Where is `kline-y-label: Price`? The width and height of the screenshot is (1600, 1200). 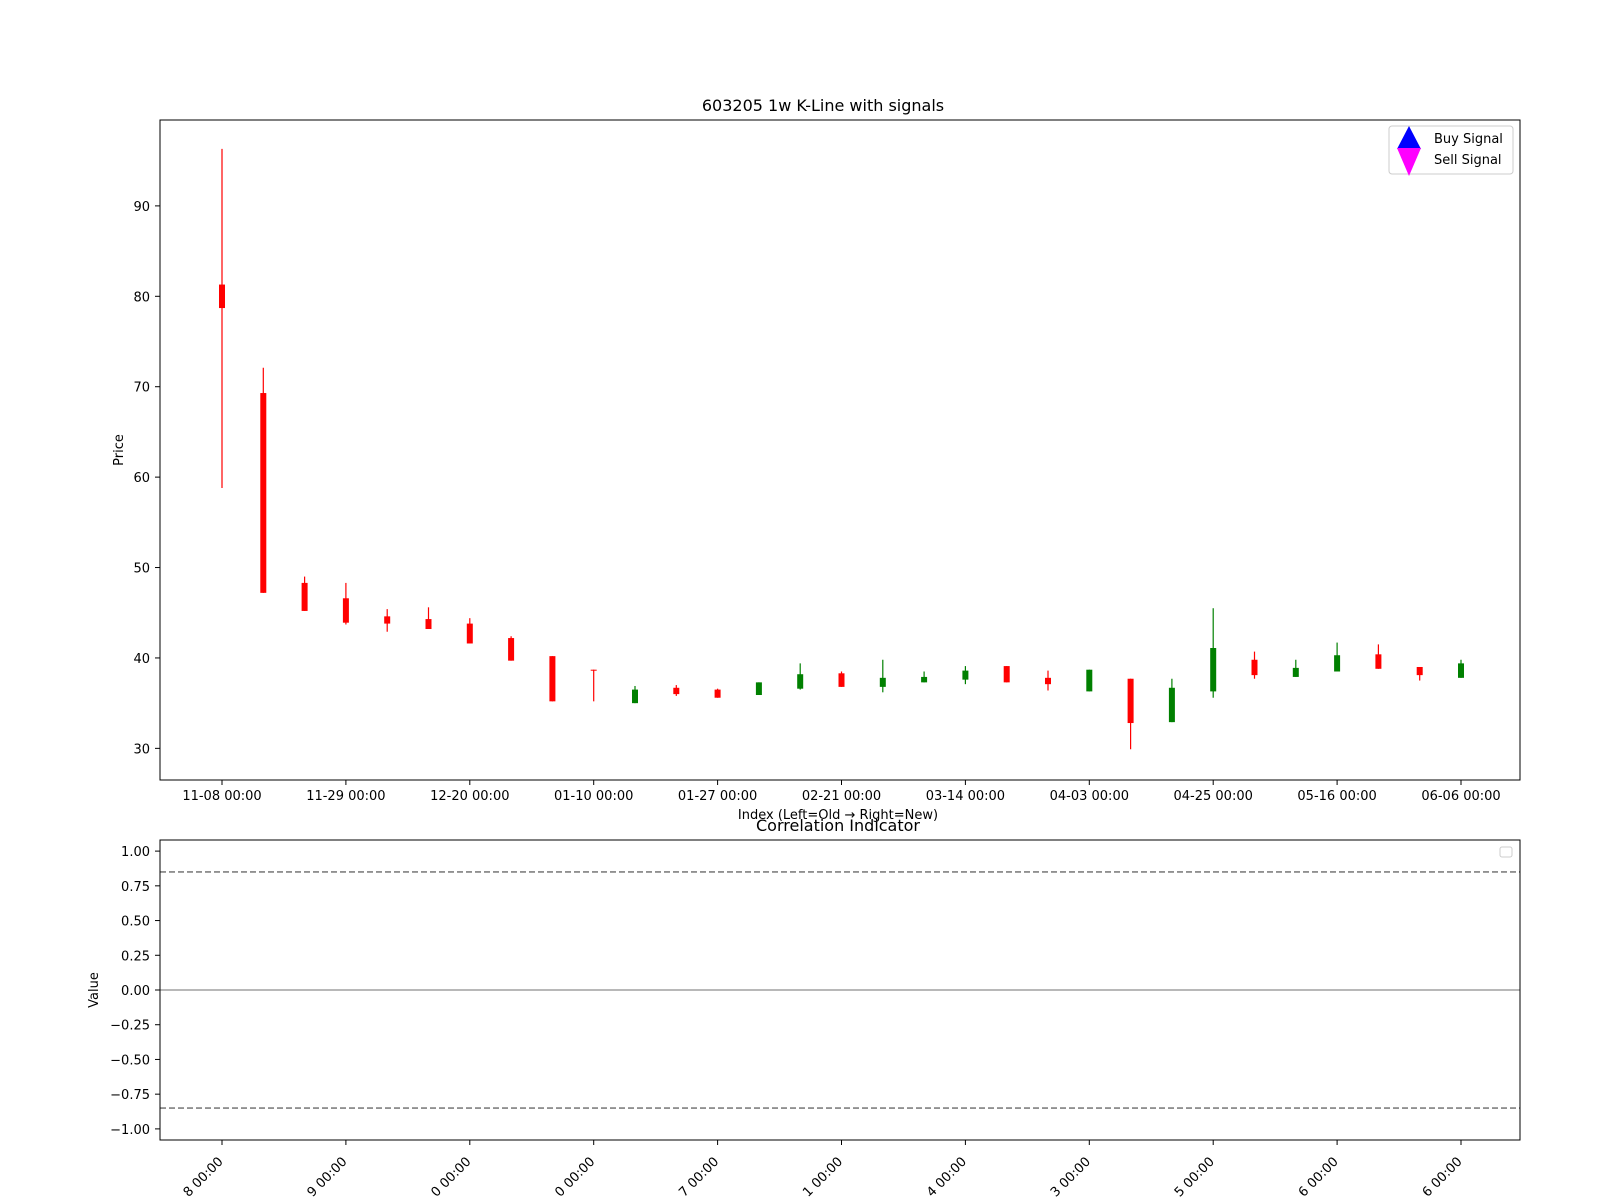 kline-y-label: Price is located at coordinates (119, 450).